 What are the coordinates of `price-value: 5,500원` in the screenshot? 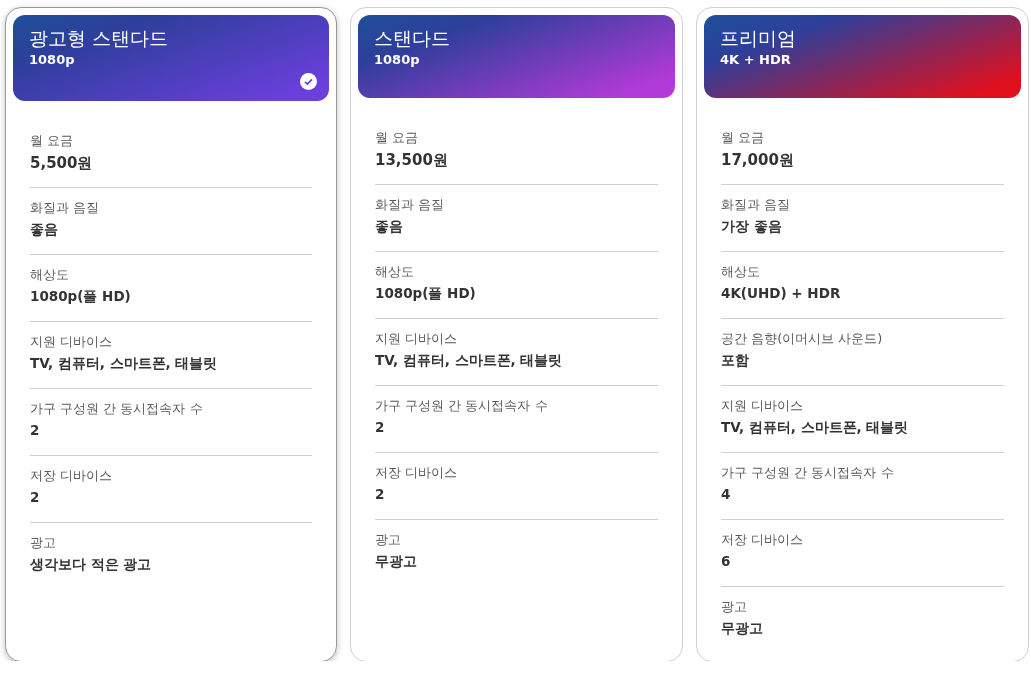 It's located at (62, 163).